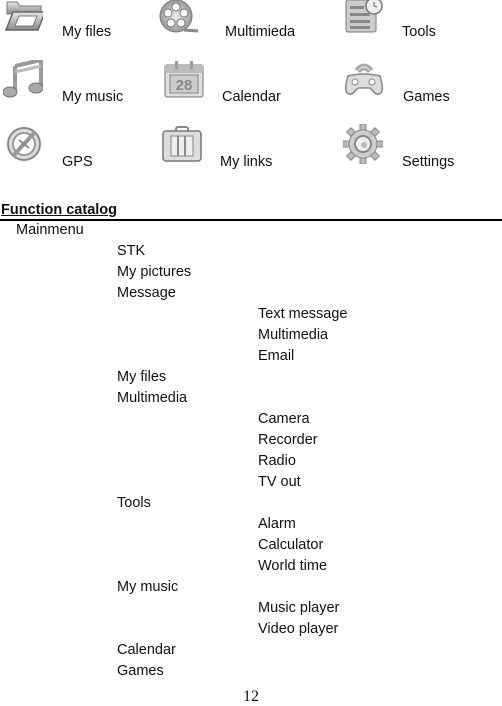 The image size is (502, 706). What do you see at coordinates (288, 440) in the screenshot?
I see `tree-item-level-2: Recorder` at bounding box center [288, 440].